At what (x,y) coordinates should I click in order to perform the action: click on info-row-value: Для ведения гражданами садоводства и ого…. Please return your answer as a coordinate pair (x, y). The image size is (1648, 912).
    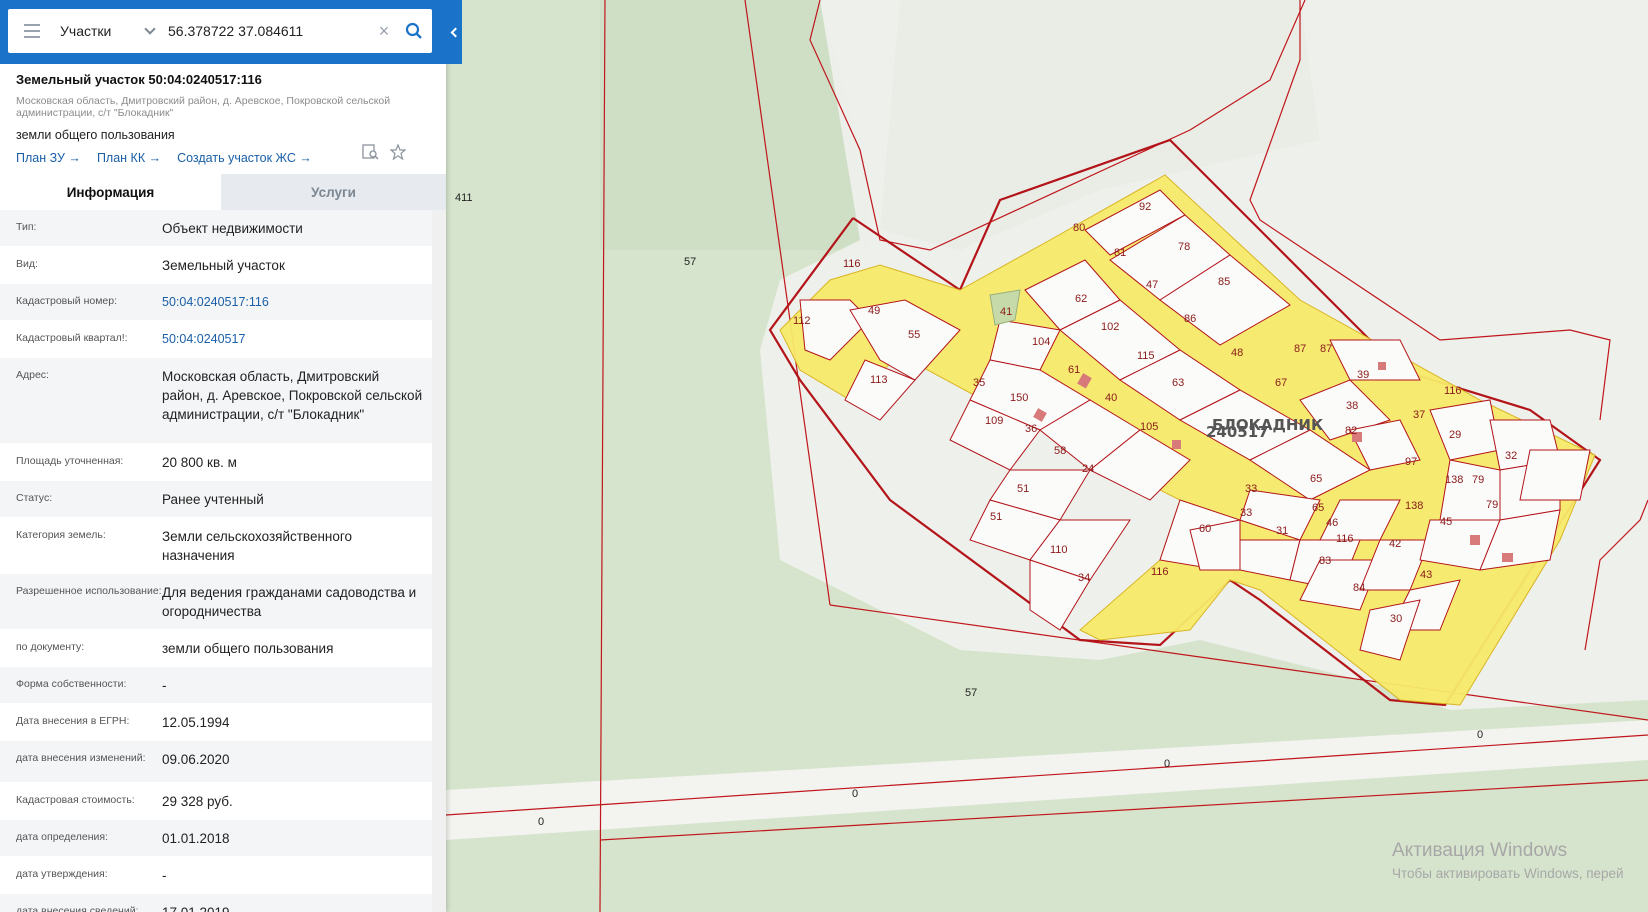
    Looking at the image, I should click on (289, 602).